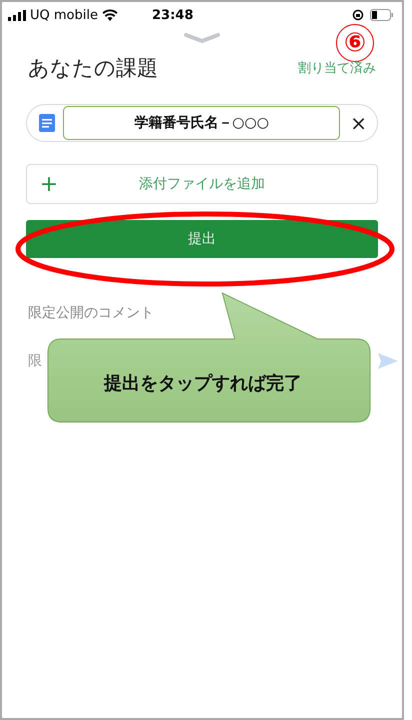  I want to click on callout-text: 提出をタップすれば完了, so click(203, 383).